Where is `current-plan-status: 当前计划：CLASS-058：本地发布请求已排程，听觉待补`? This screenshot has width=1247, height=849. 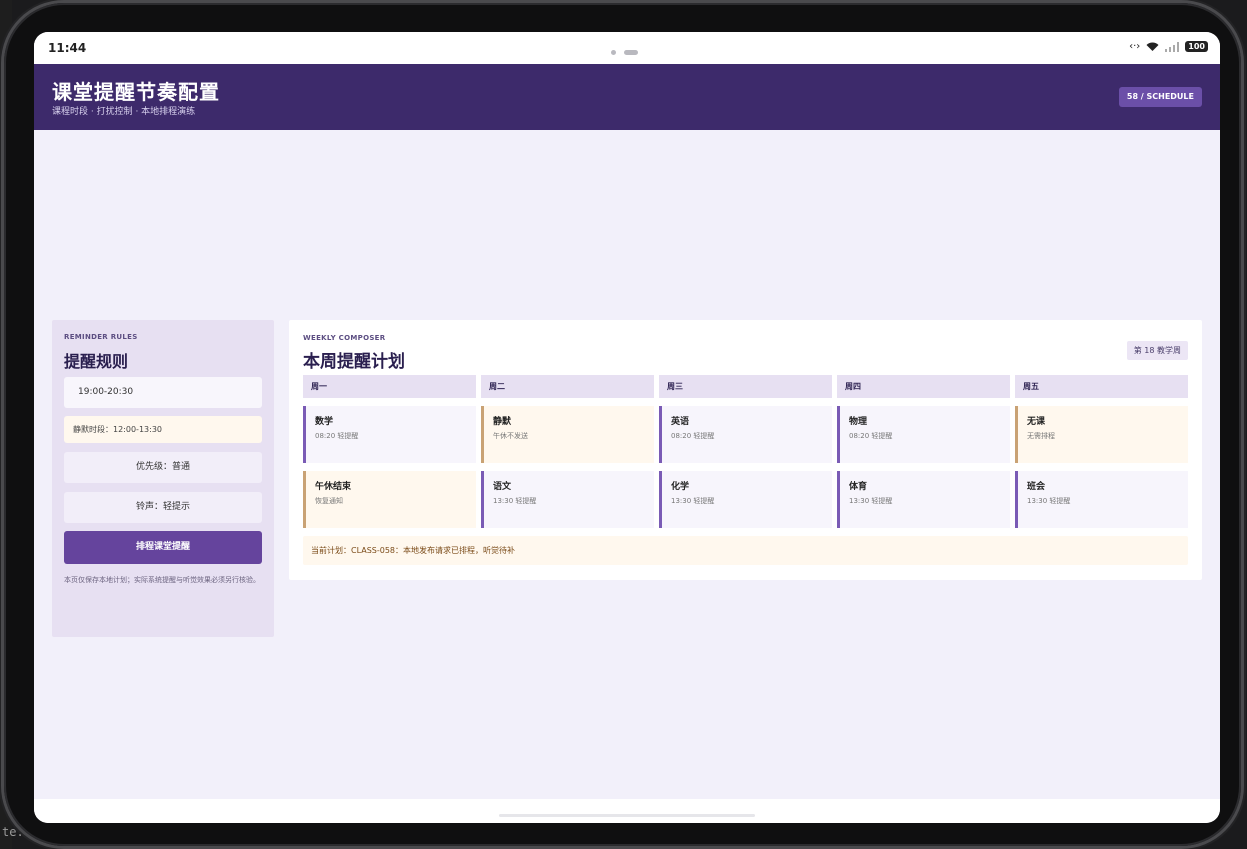 current-plan-status: 当前计划：CLASS-058：本地发布请求已排程，听觉待补 is located at coordinates (745, 550).